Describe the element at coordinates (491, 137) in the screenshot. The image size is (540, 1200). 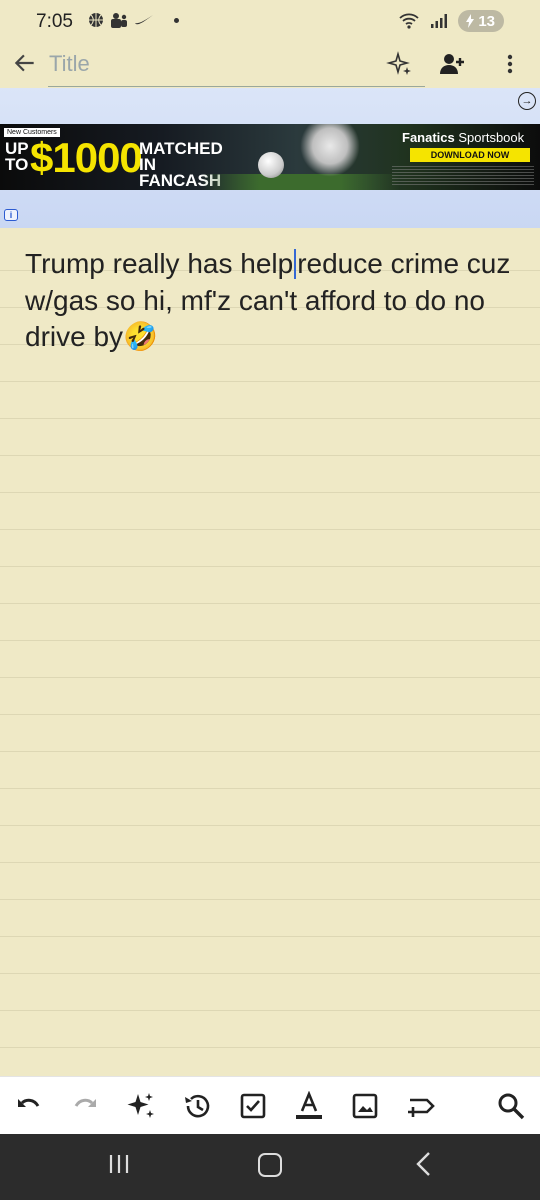
I see `ad-brand-suffix: Sportsbook` at that location.